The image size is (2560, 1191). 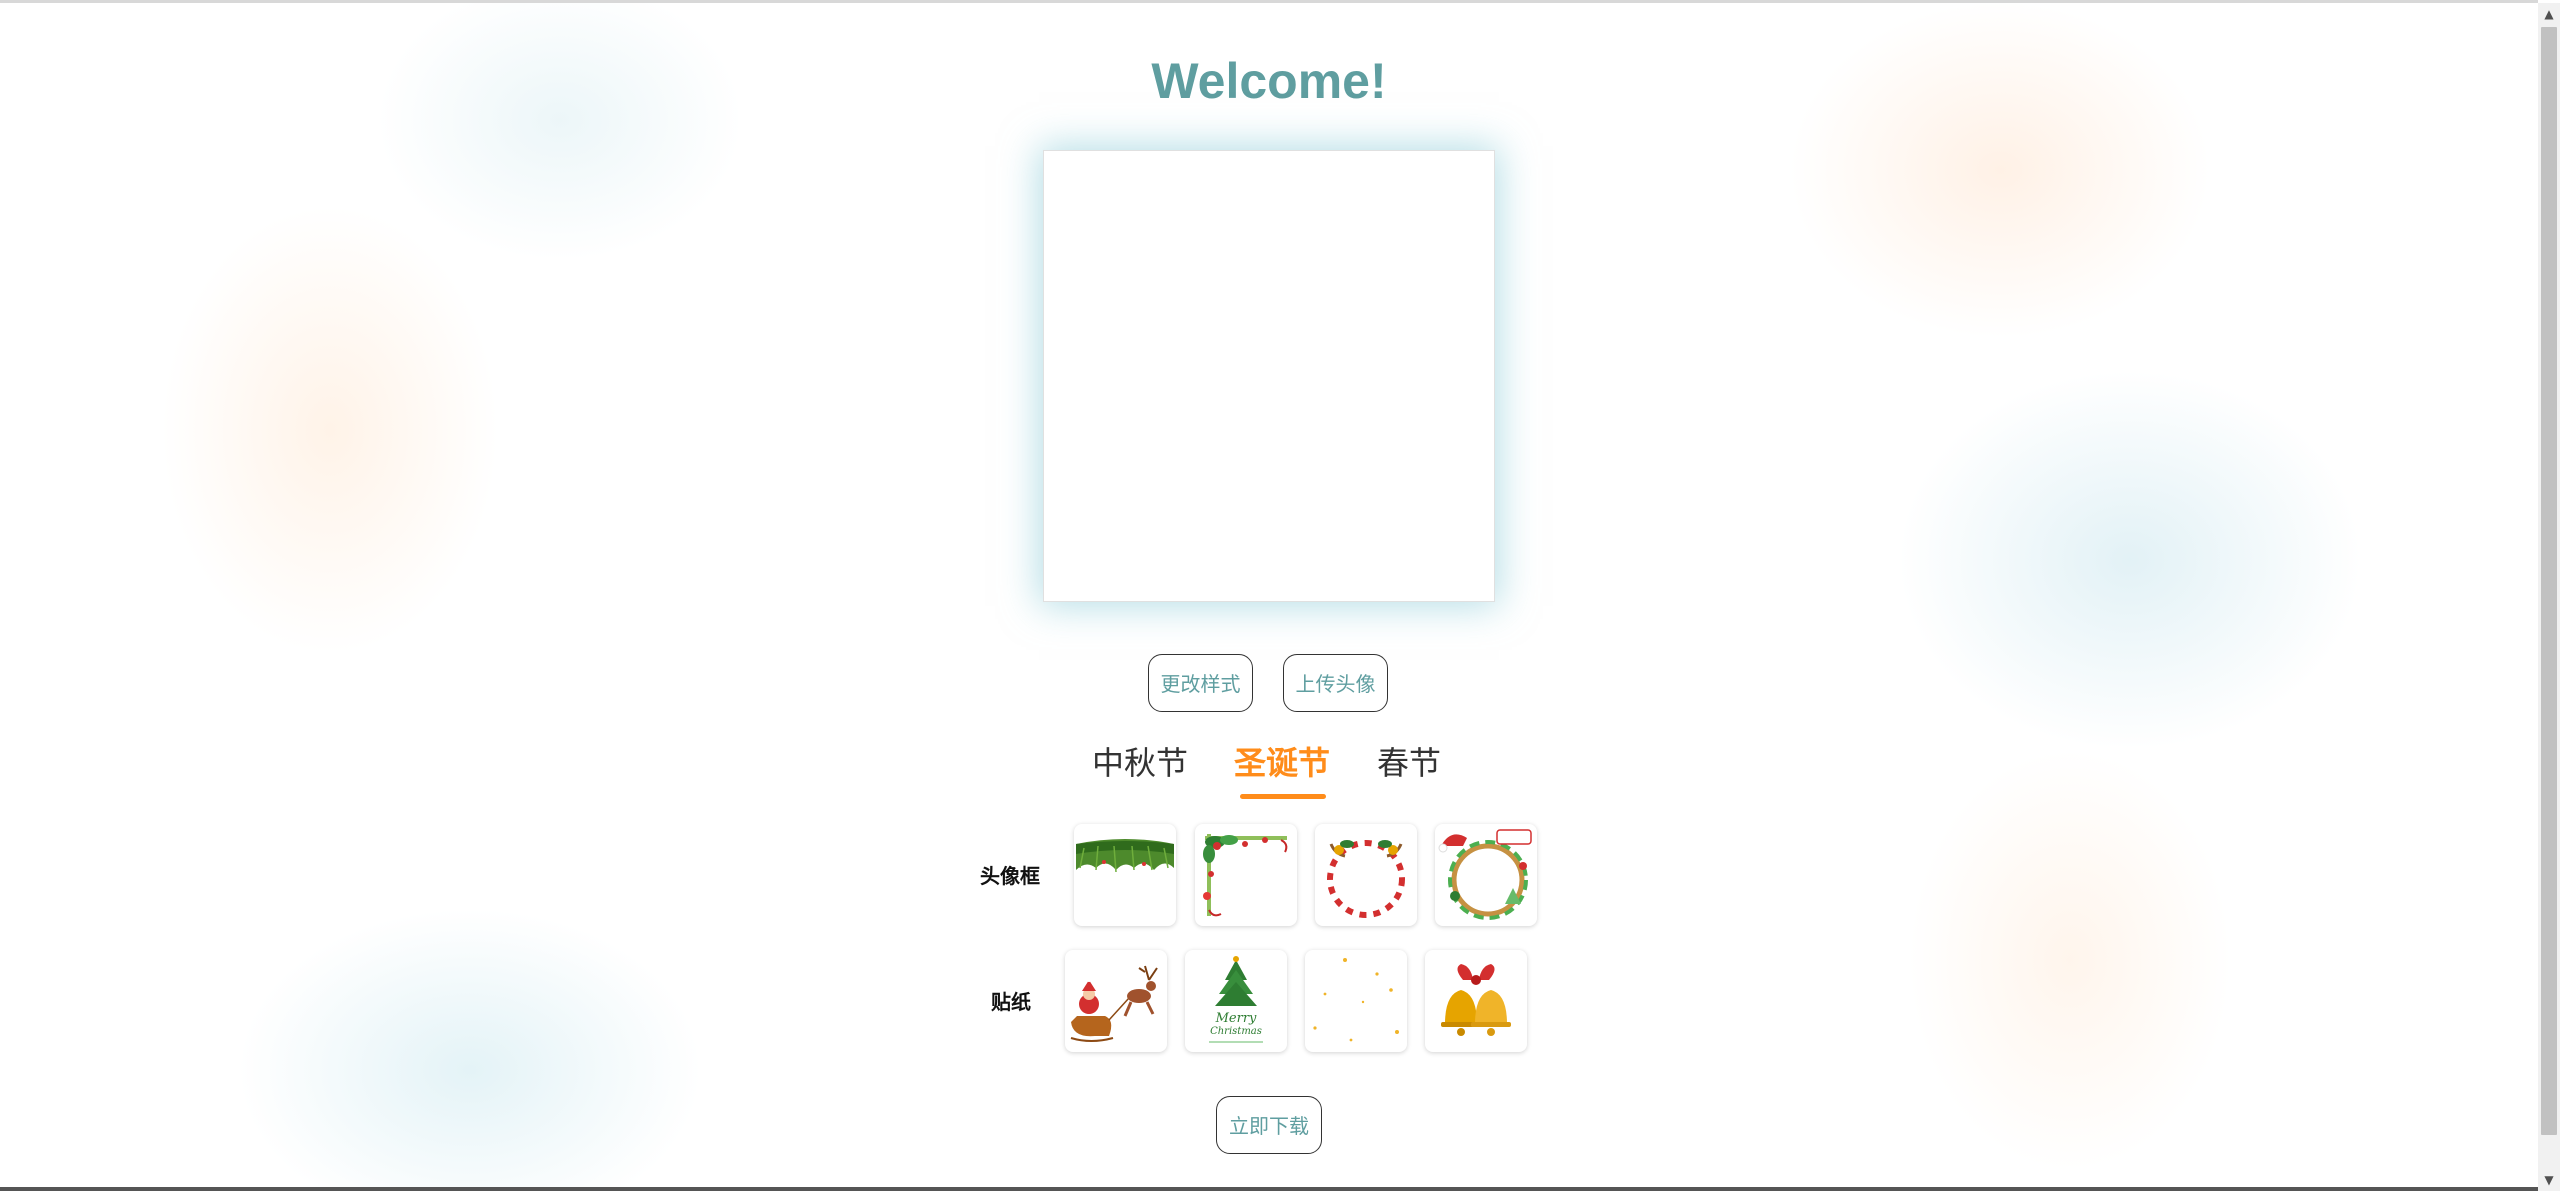 What do you see at coordinates (1269, 1125) in the screenshot?
I see `download-button: 立即下载` at bounding box center [1269, 1125].